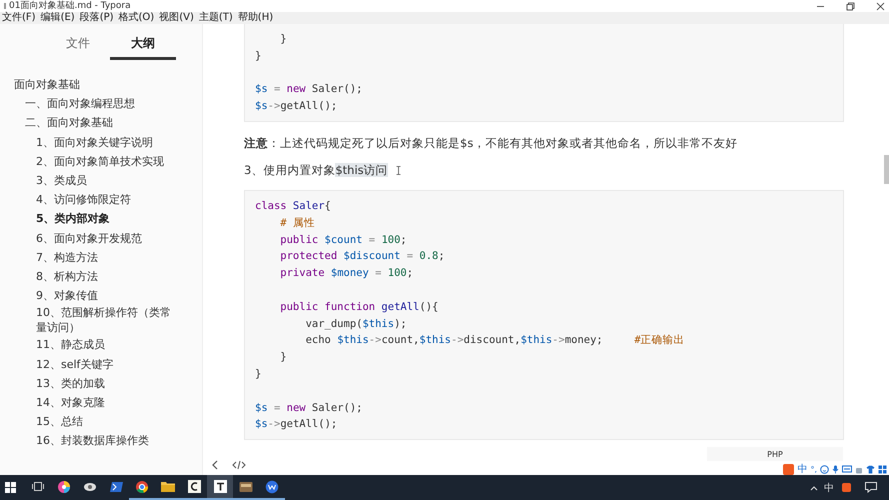 The height and width of the screenshot is (500, 889). I want to click on outline-item: 11、静态成员, so click(70, 344).